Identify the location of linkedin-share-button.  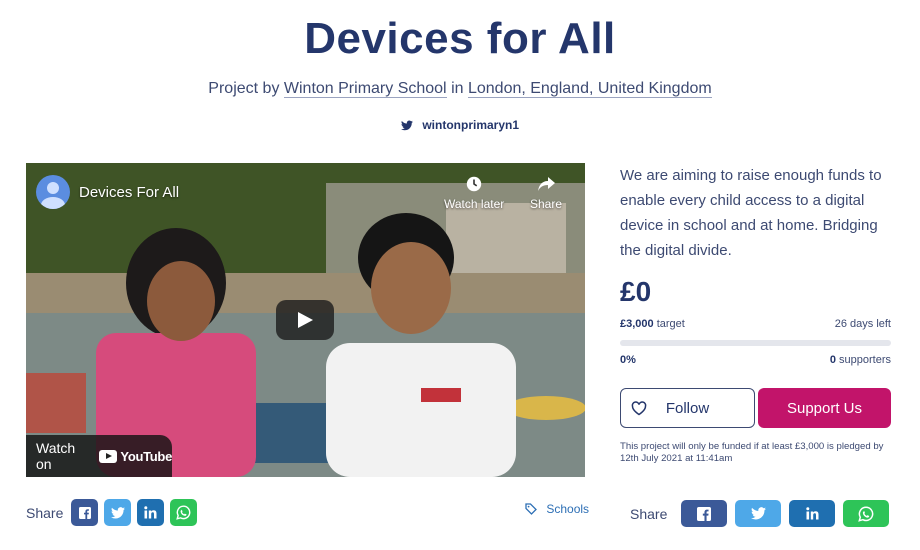
(151, 512).